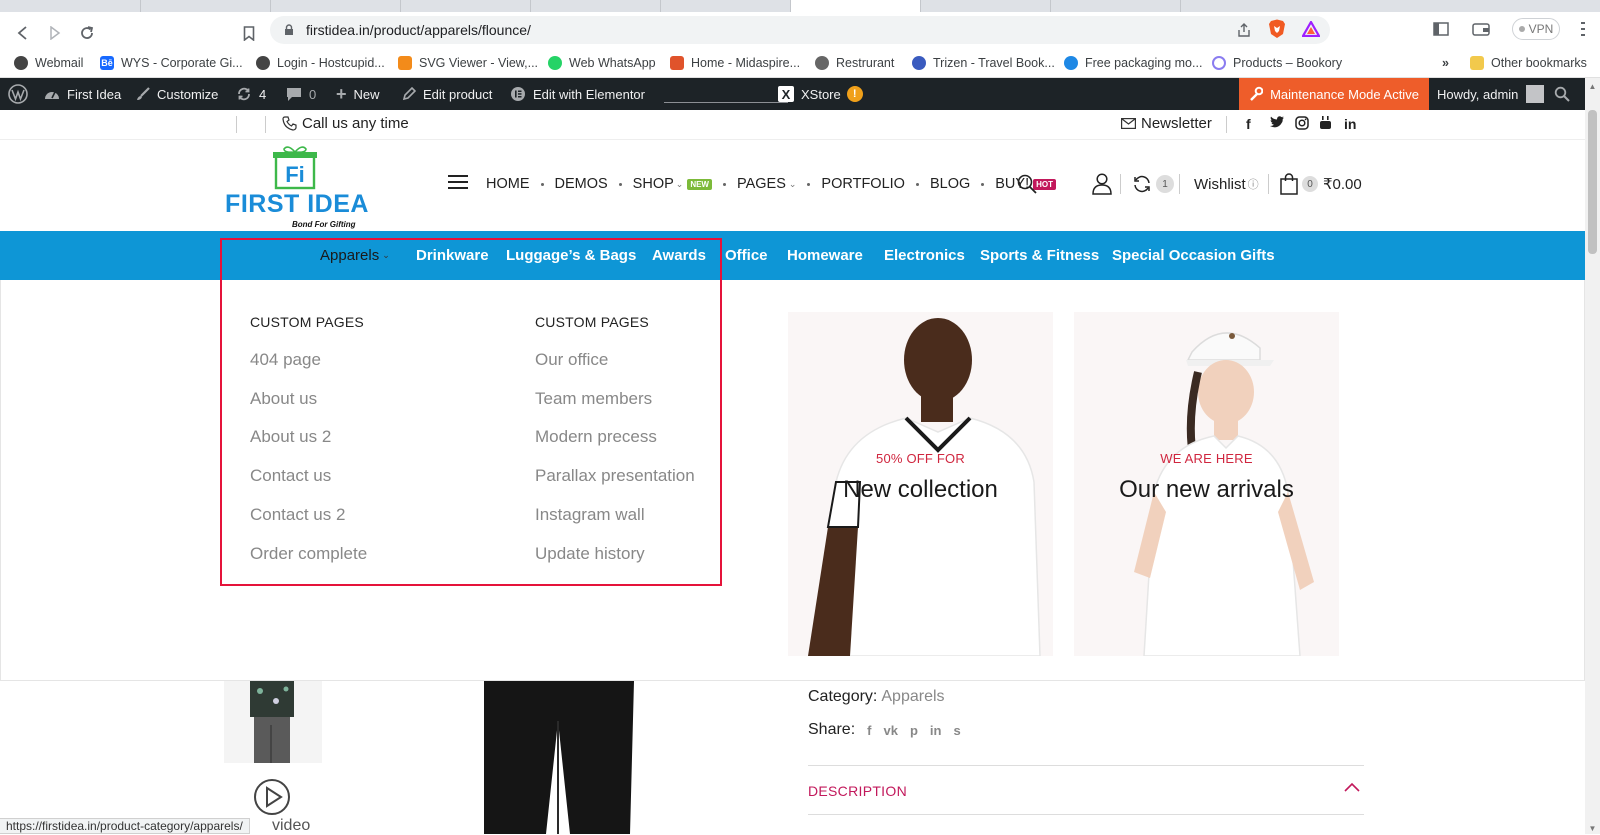 The height and width of the screenshot is (835, 1600). I want to click on promo-title: New collection, so click(920, 489).